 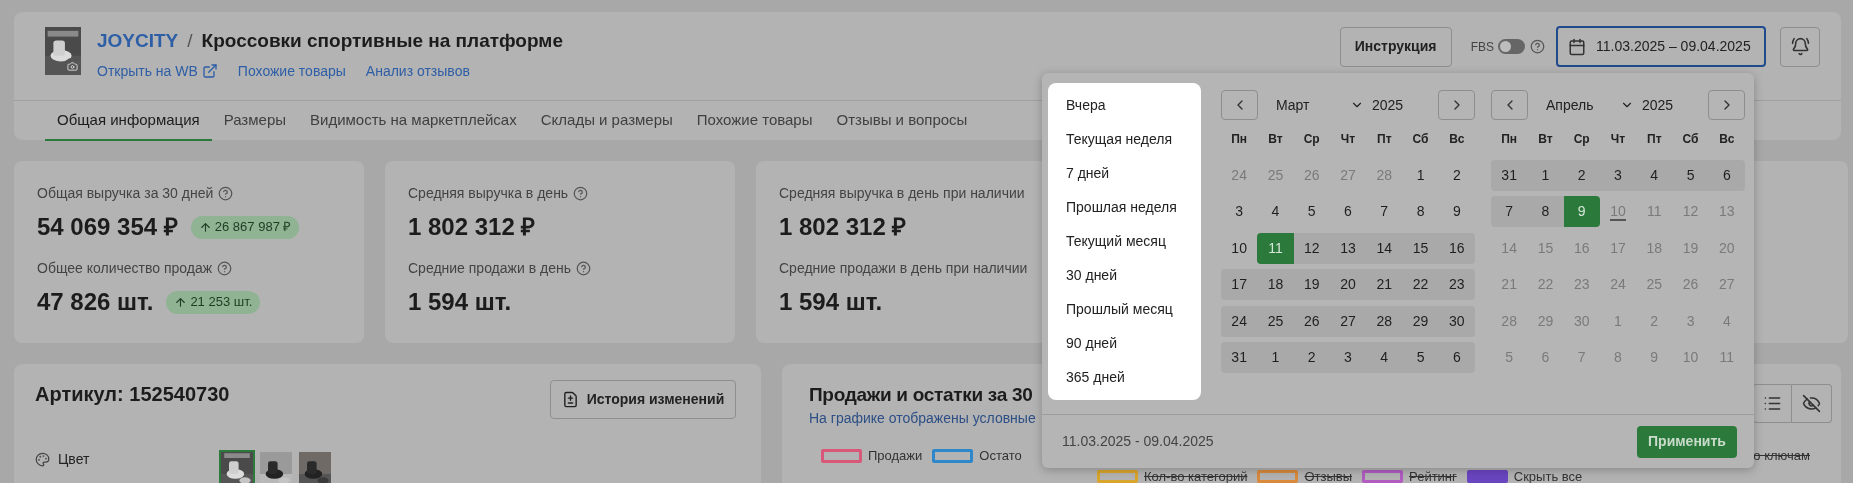 I want to click on preset-option: 365 дней, so click(x=1124, y=377).